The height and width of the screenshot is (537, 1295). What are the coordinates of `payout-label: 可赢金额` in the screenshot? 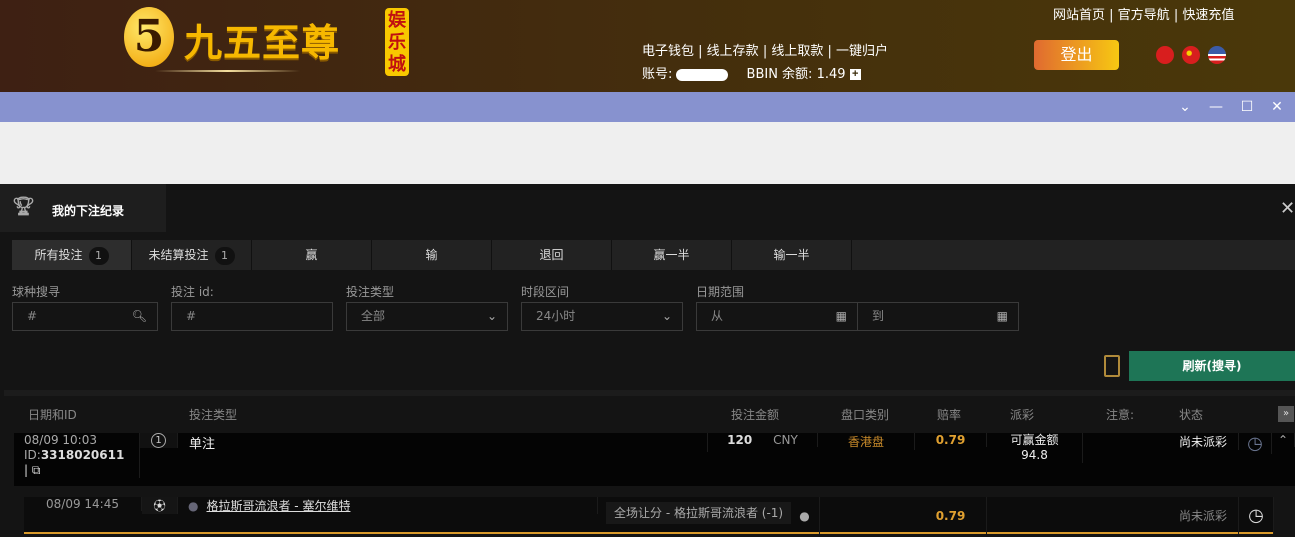 It's located at (1034, 440).